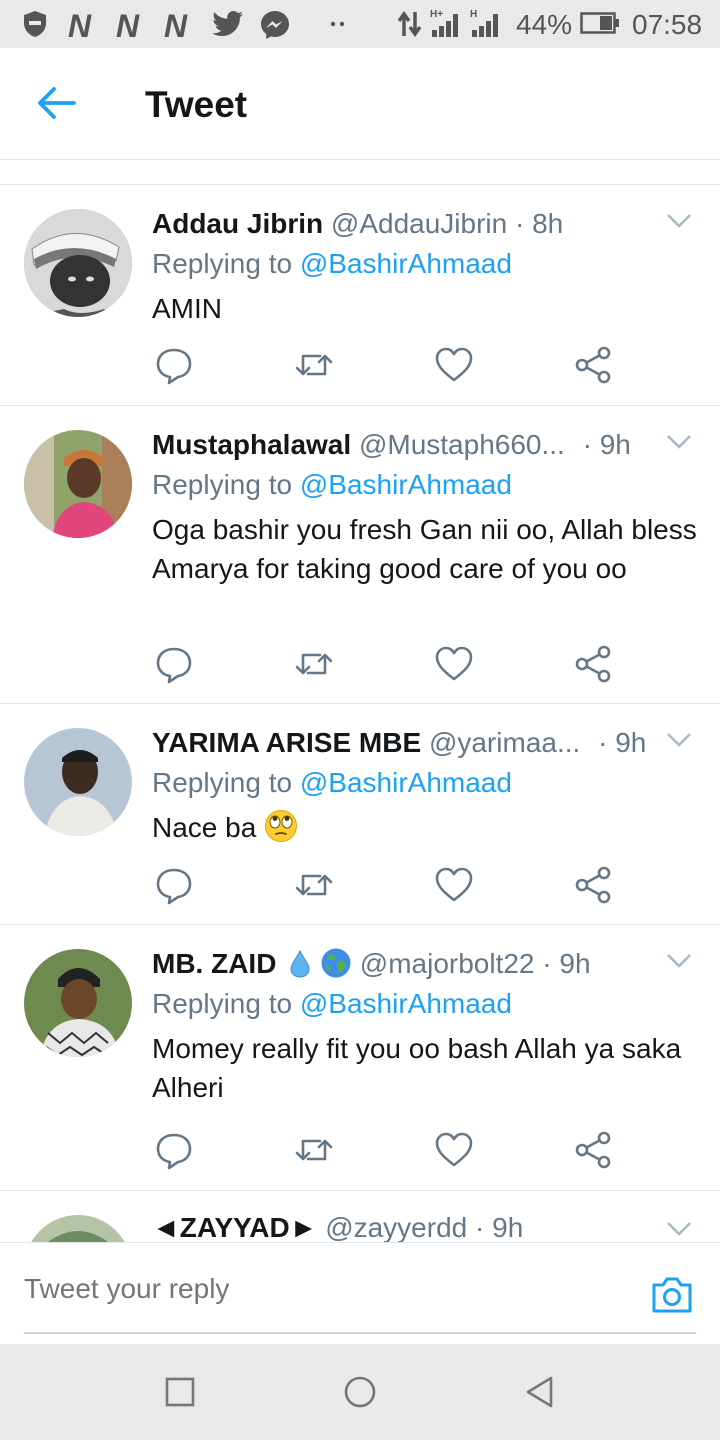 The width and height of the screenshot is (720, 1440). Describe the element at coordinates (428, 827) in the screenshot. I see `tweet-text: Nace ba` at that location.